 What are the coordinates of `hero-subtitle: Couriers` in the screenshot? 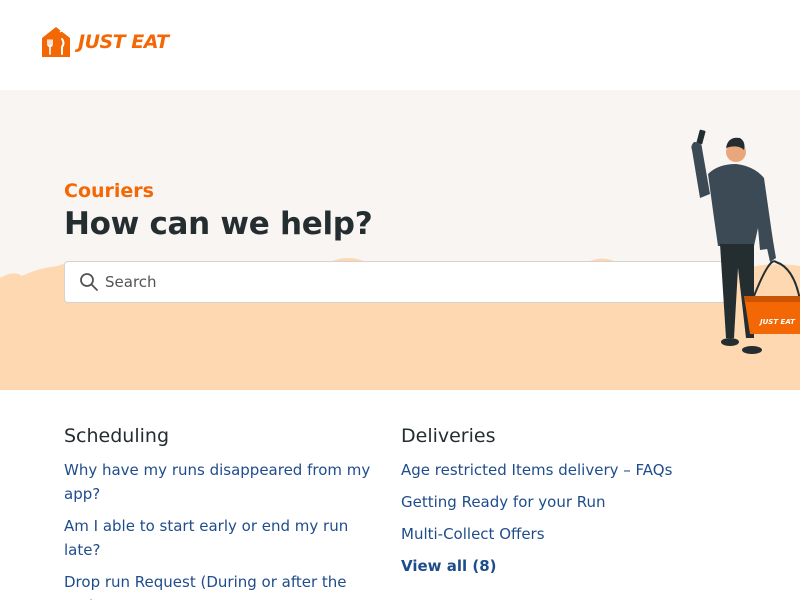 It's located at (109, 191).